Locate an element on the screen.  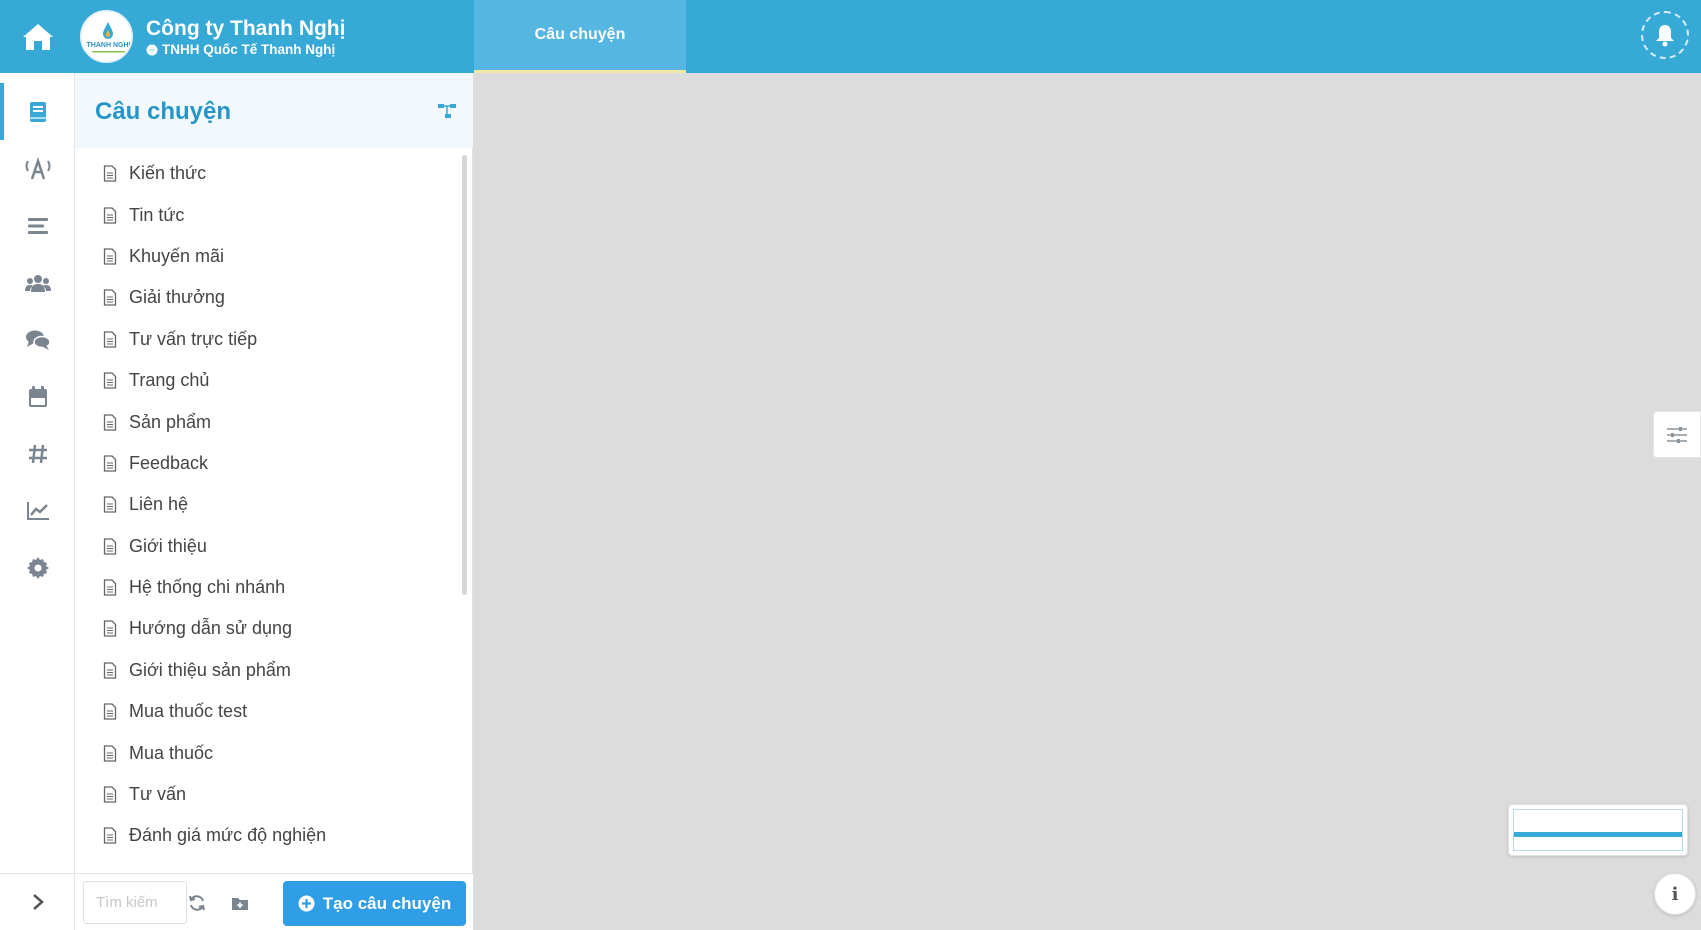
preview-frame is located at coordinates (1598, 830).